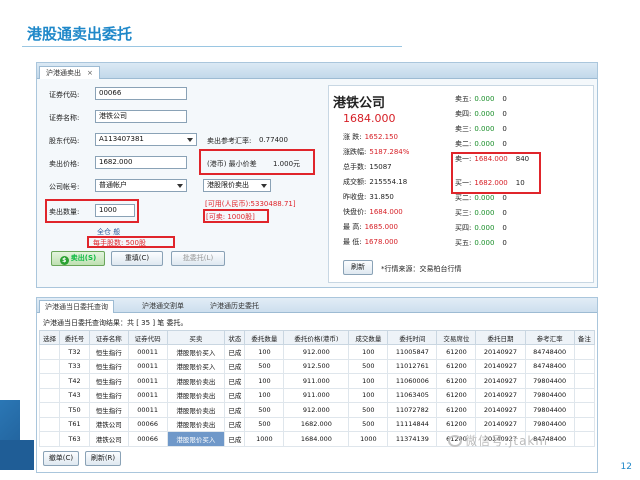 This screenshot has height=480, width=640. Describe the element at coordinates (80, 34) in the screenshot. I see `slide-title: 港股通卖出委托` at that location.